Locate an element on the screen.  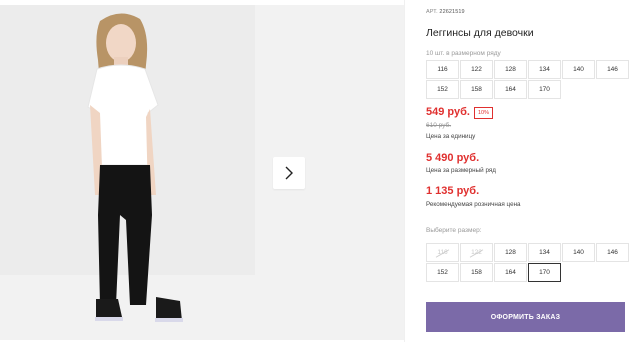
article-value: 22621519 is located at coordinates (452, 12).